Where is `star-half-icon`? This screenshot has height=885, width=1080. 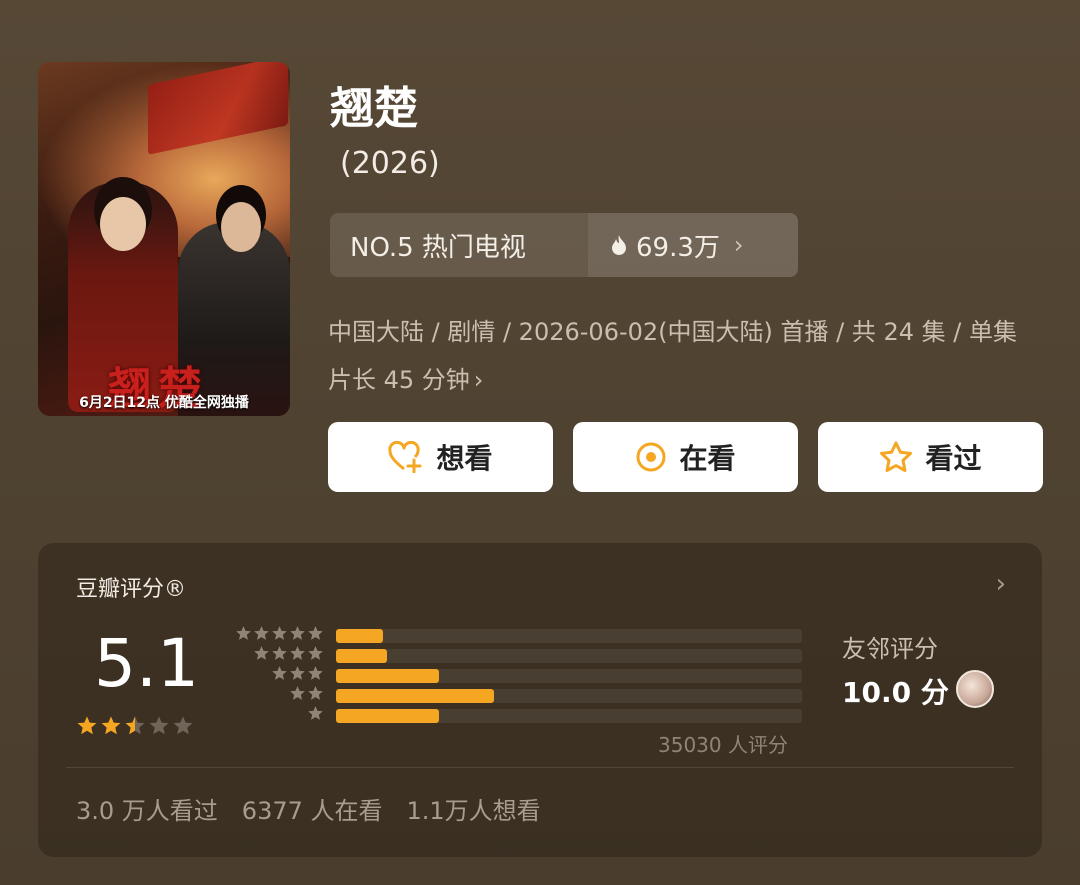 star-half-icon is located at coordinates (135, 725).